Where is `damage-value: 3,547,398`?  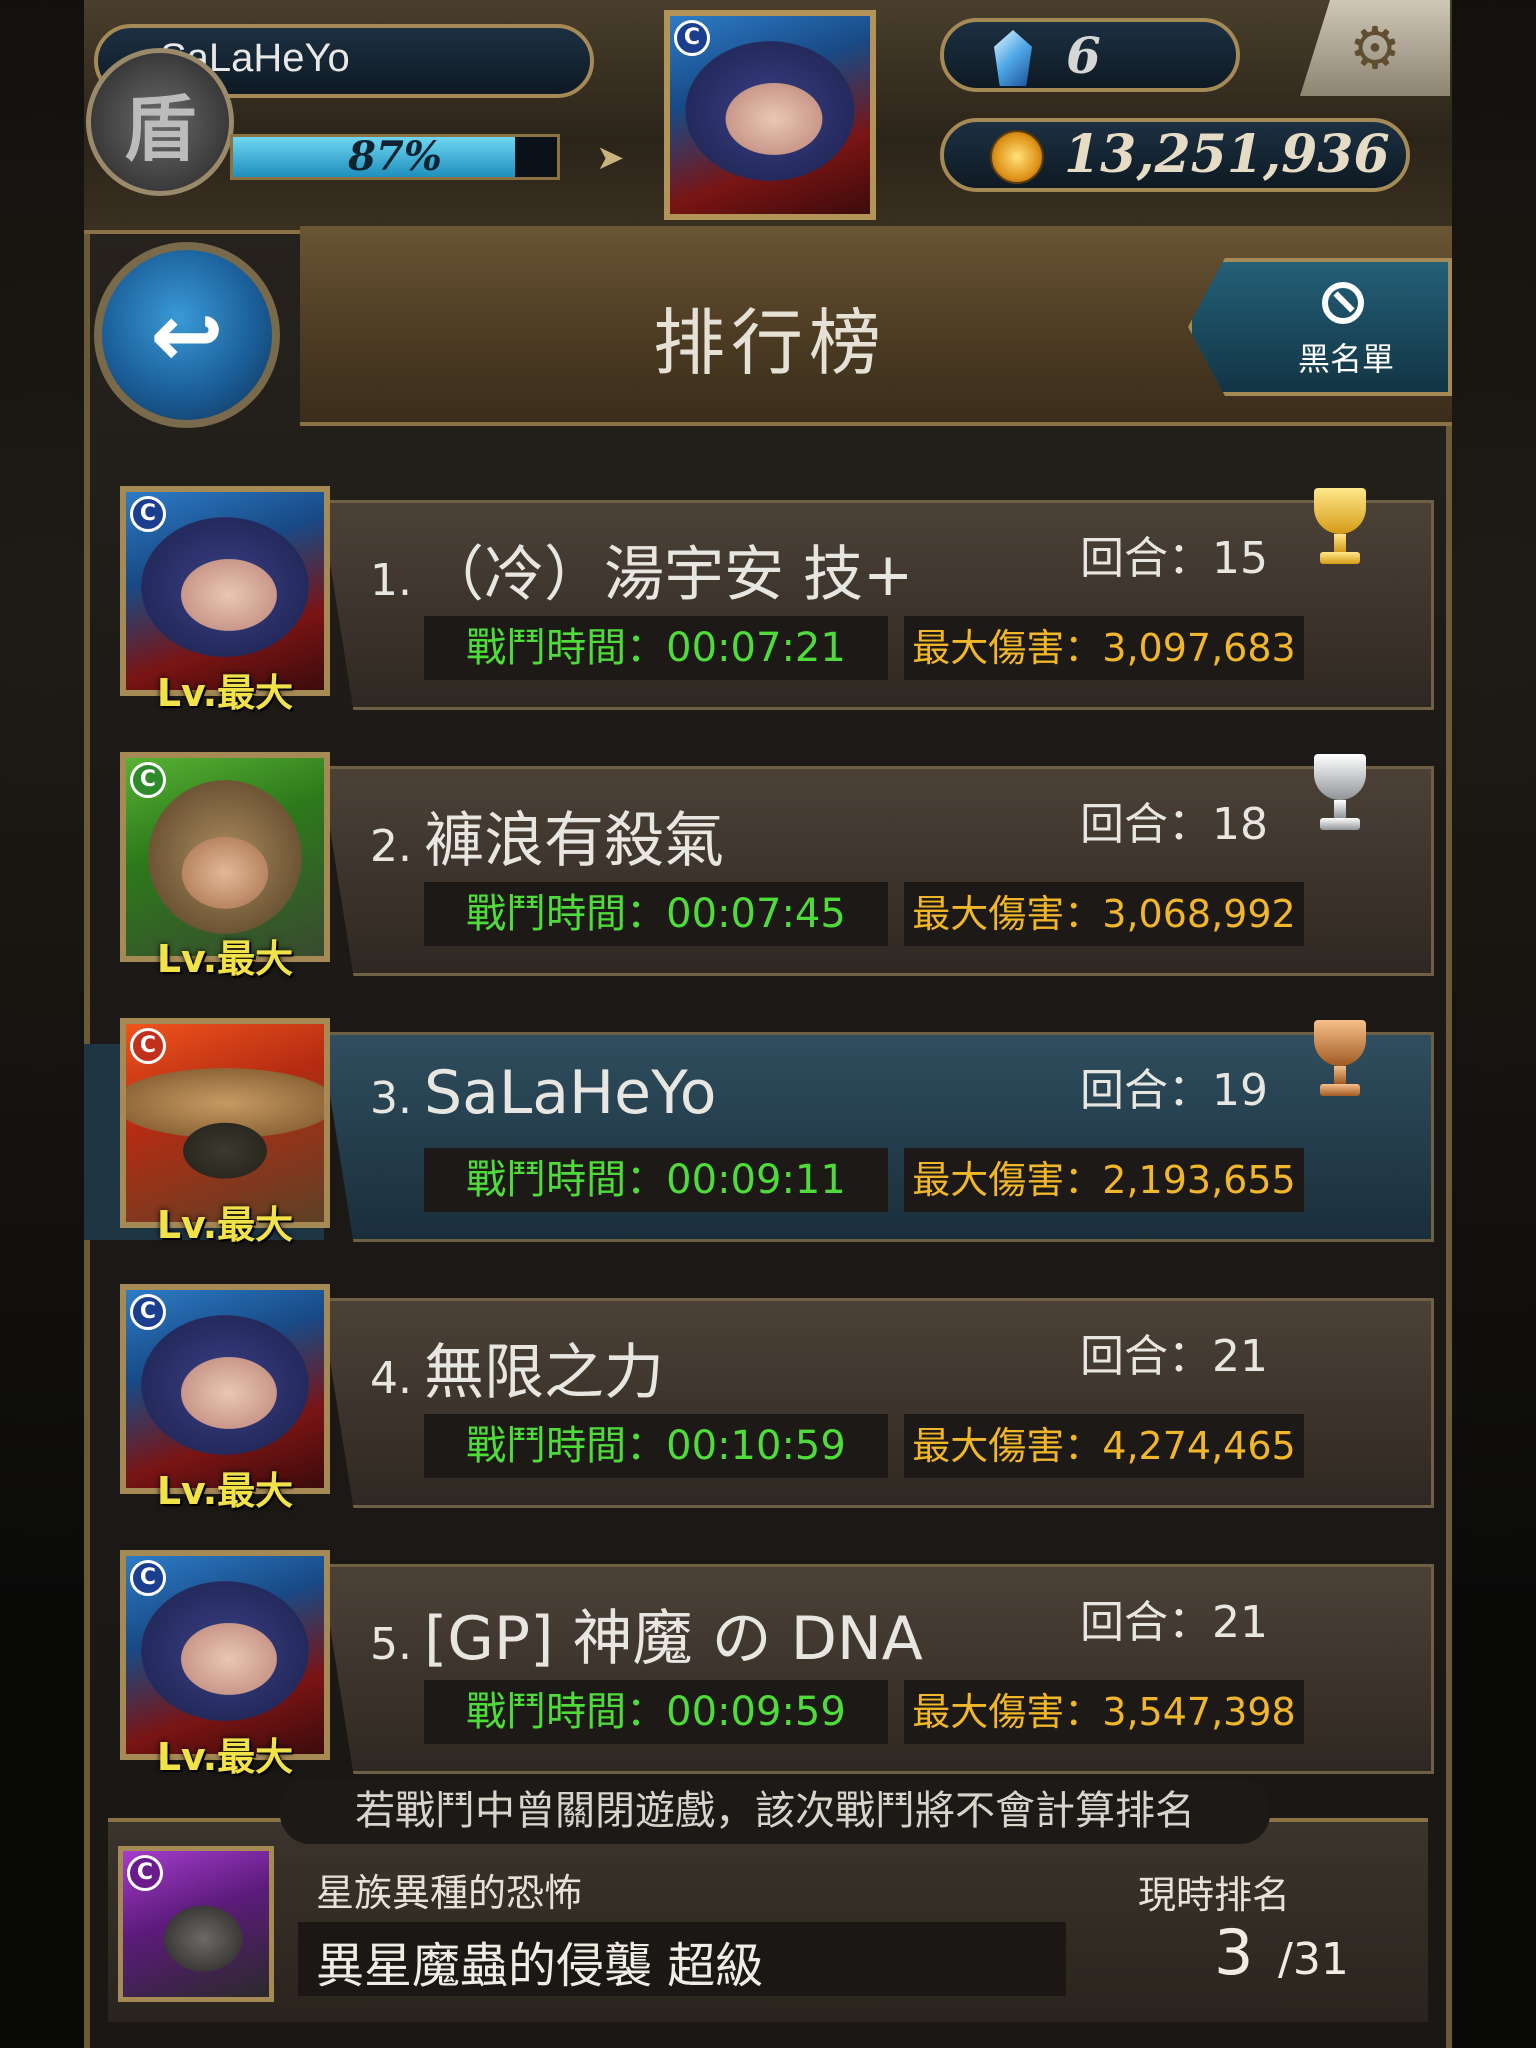
damage-value: 3,547,398 is located at coordinates (1199, 1712).